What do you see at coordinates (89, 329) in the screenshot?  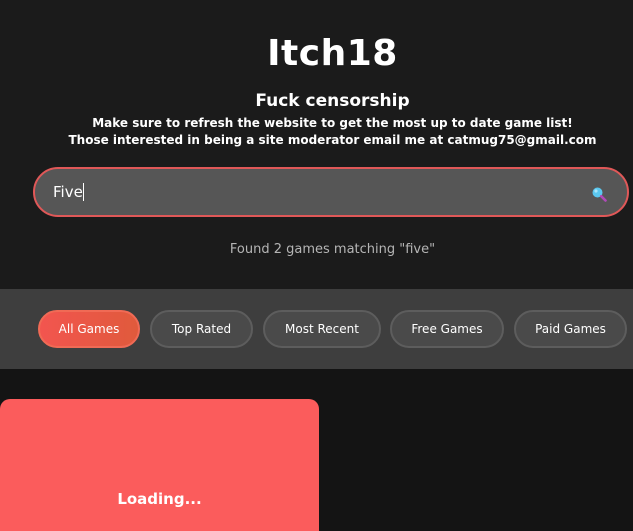 I see `filter-all-games-button: All Games` at bounding box center [89, 329].